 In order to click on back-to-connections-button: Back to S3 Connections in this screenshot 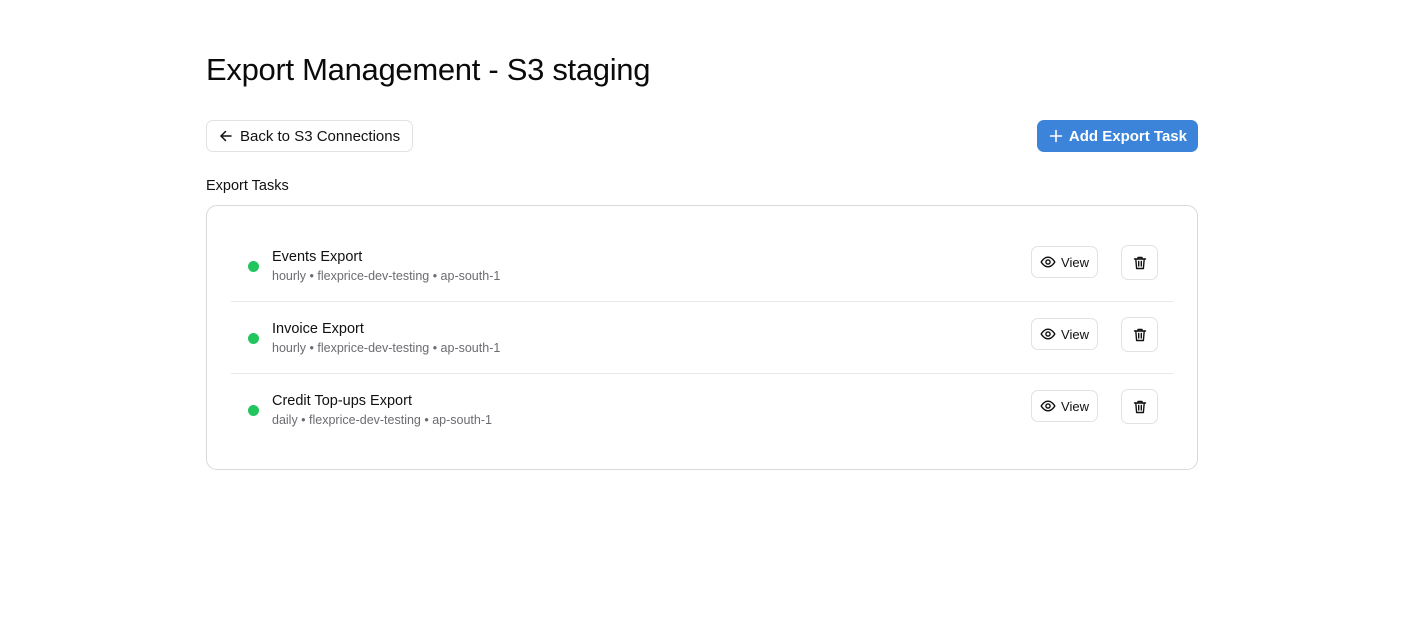, I will do `click(310, 136)`.